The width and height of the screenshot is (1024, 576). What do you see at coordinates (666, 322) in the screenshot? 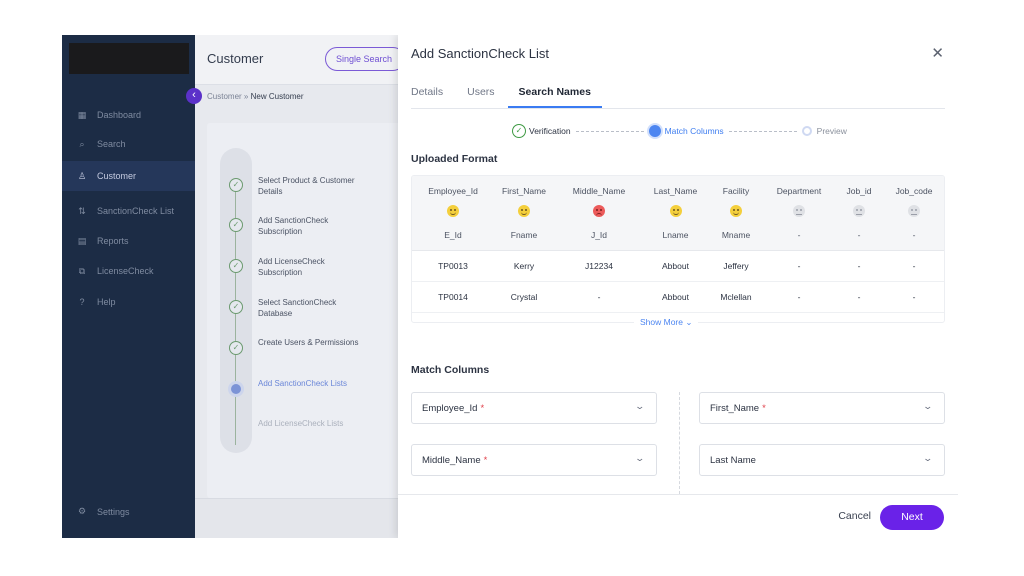
I see `show-more-link: Show More ⌄` at bounding box center [666, 322].